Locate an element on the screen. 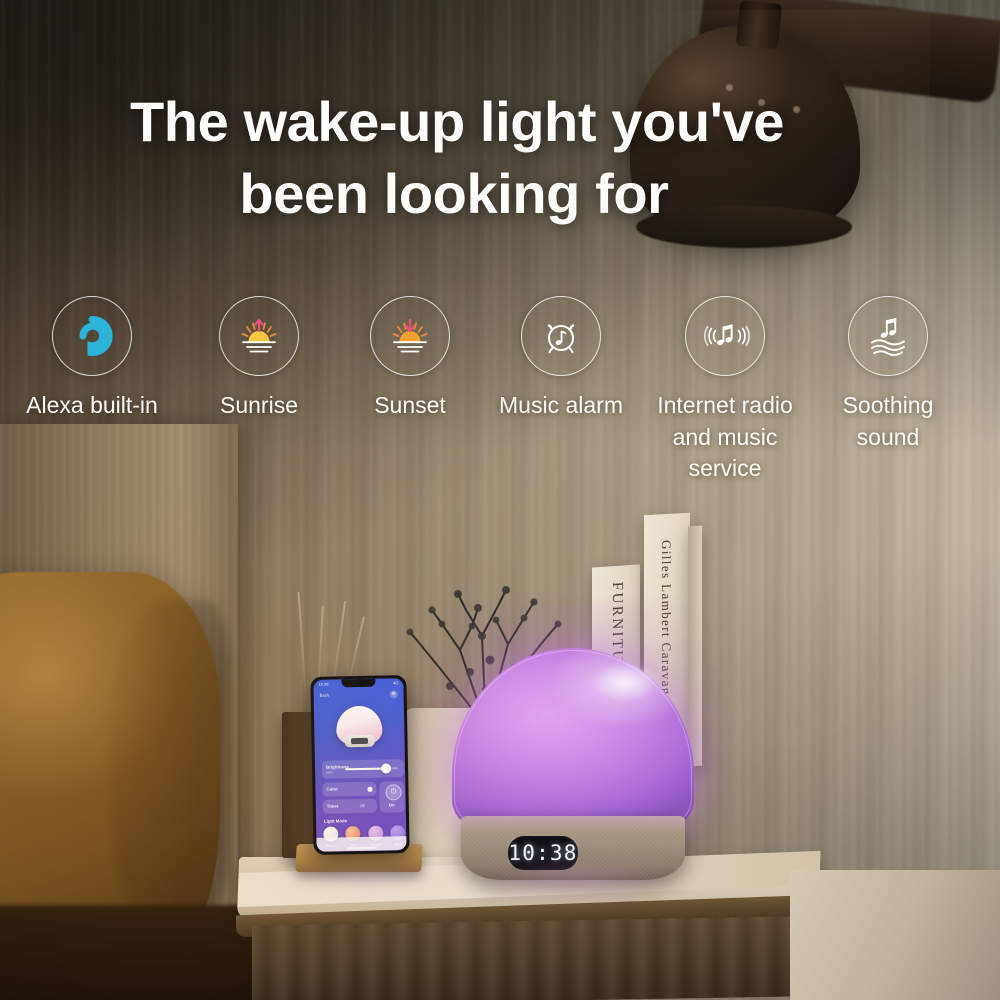 The width and height of the screenshot is (1000, 1000). color-label: Color is located at coordinates (332, 789).